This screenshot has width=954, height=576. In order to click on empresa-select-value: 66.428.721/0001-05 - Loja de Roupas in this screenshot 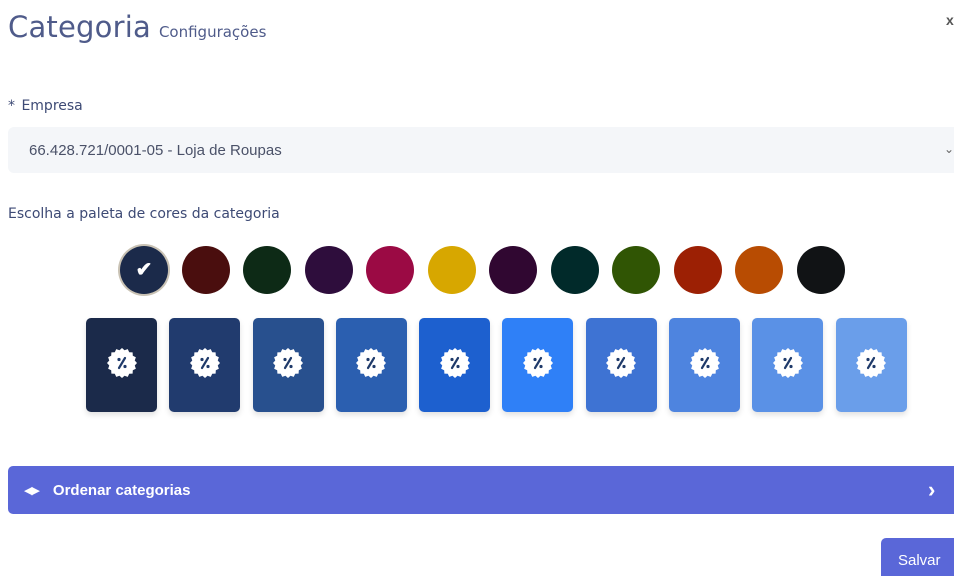, I will do `click(155, 150)`.